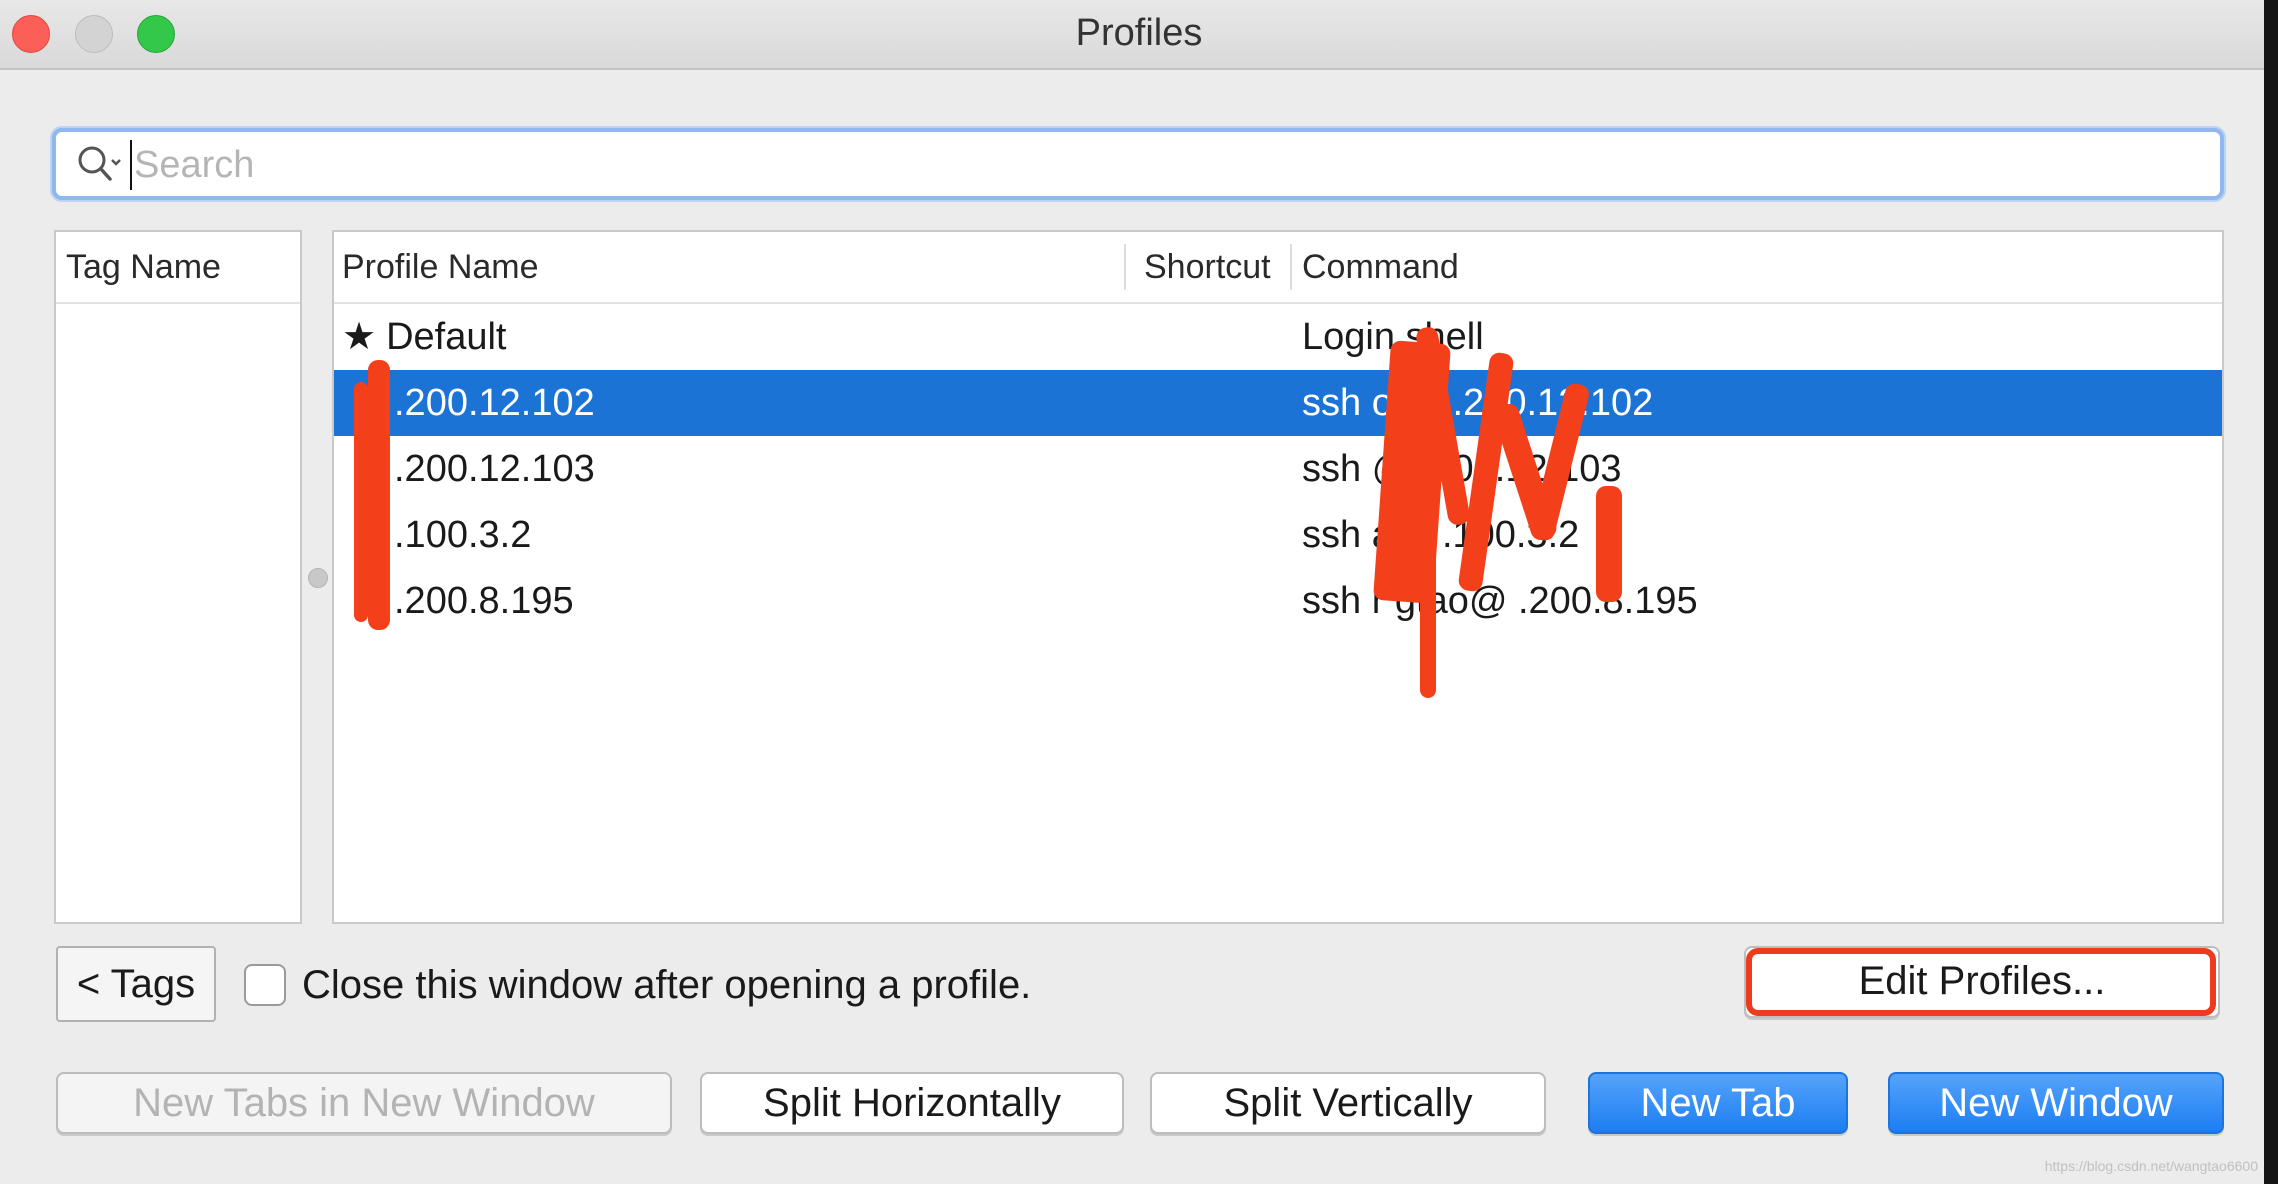 The width and height of the screenshot is (2278, 1184). Describe the element at coordinates (734, 267) in the screenshot. I see `profile-name-column-header: Profile Name` at that location.